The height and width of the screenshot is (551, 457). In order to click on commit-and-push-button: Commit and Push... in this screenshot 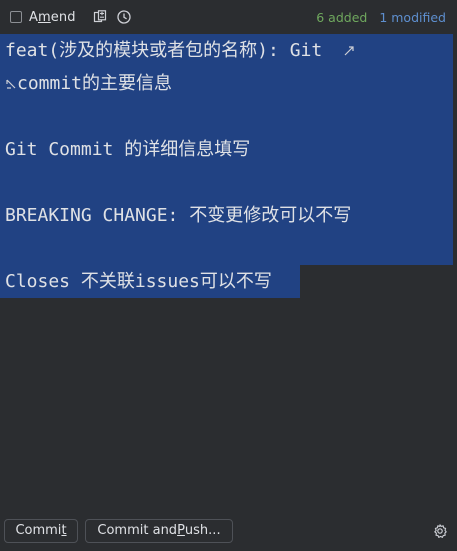, I will do `click(159, 530)`.